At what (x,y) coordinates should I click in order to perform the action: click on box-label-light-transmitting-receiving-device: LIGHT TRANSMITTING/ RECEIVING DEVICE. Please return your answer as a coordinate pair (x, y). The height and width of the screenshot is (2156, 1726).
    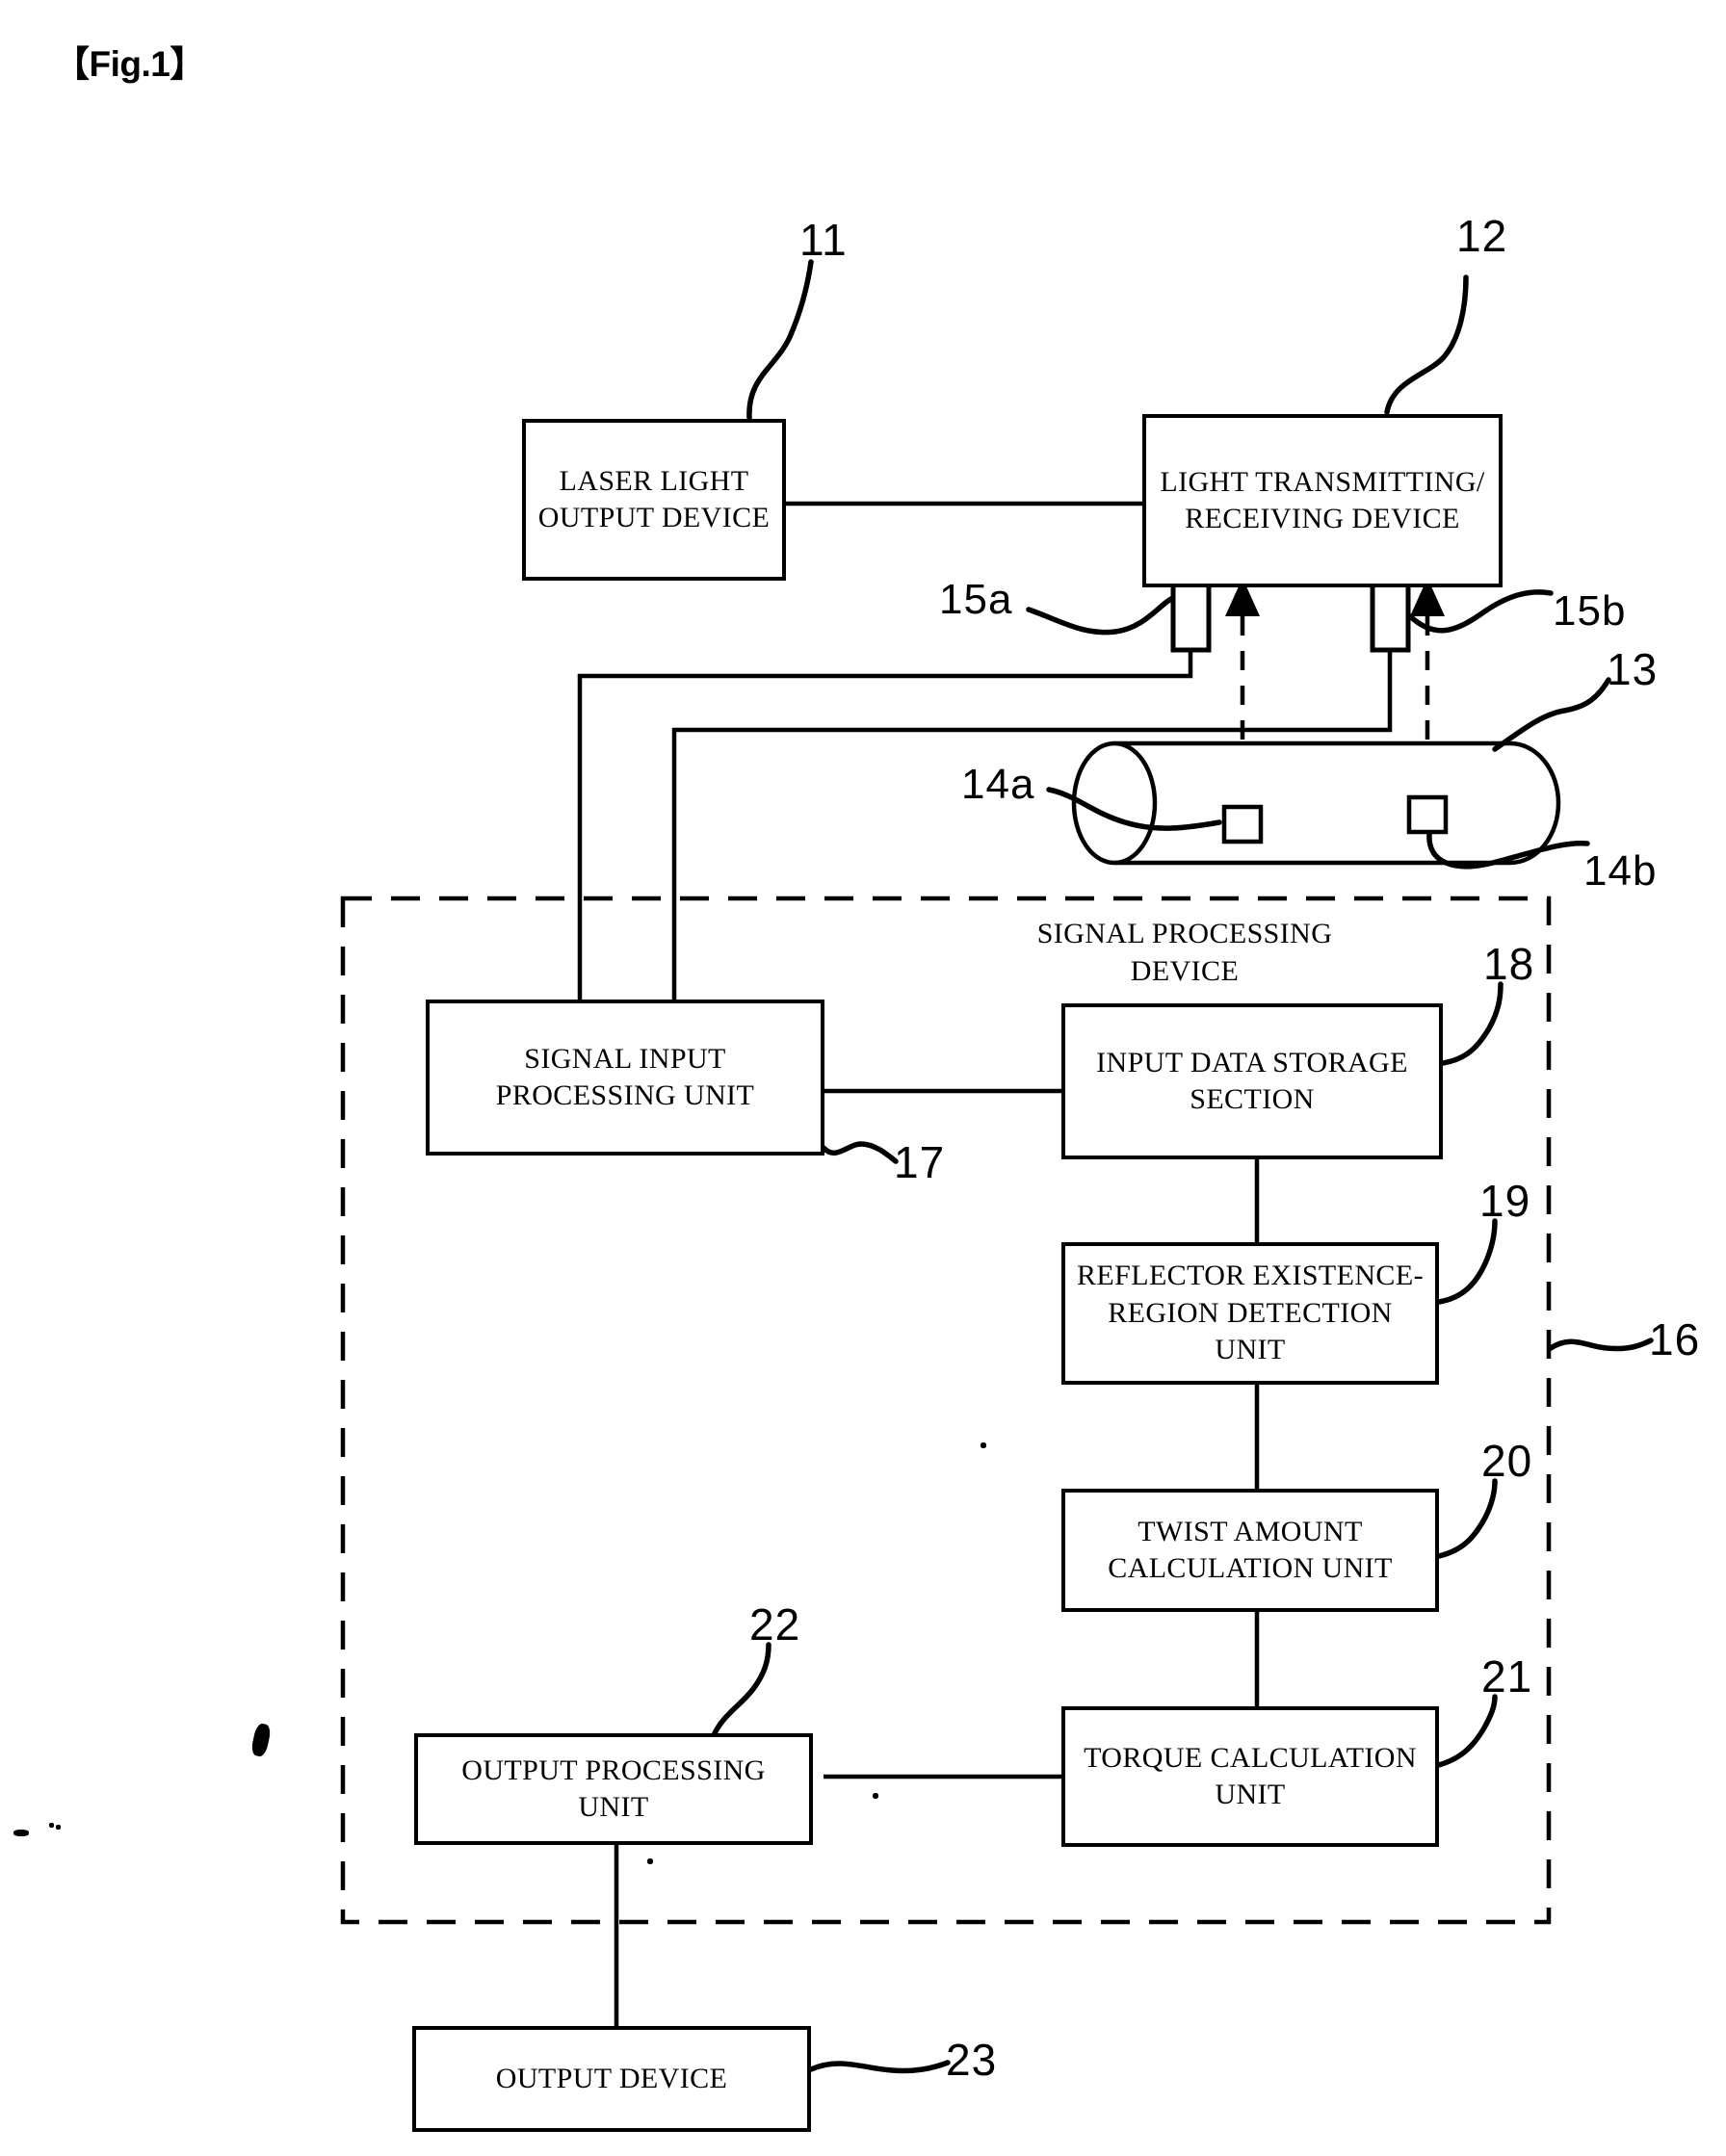
    Looking at the image, I should click on (1322, 500).